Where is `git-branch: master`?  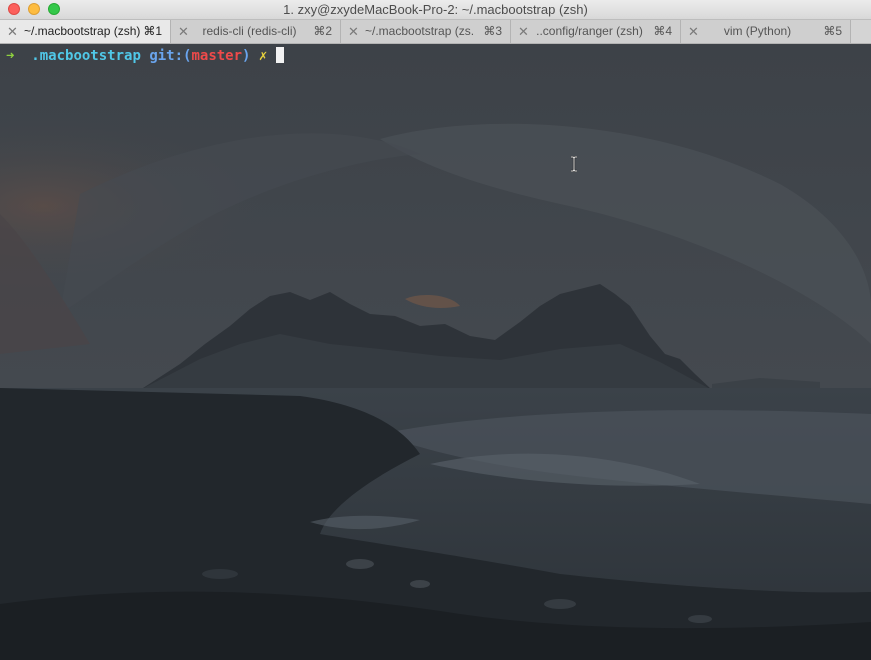
git-branch: master is located at coordinates (217, 56).